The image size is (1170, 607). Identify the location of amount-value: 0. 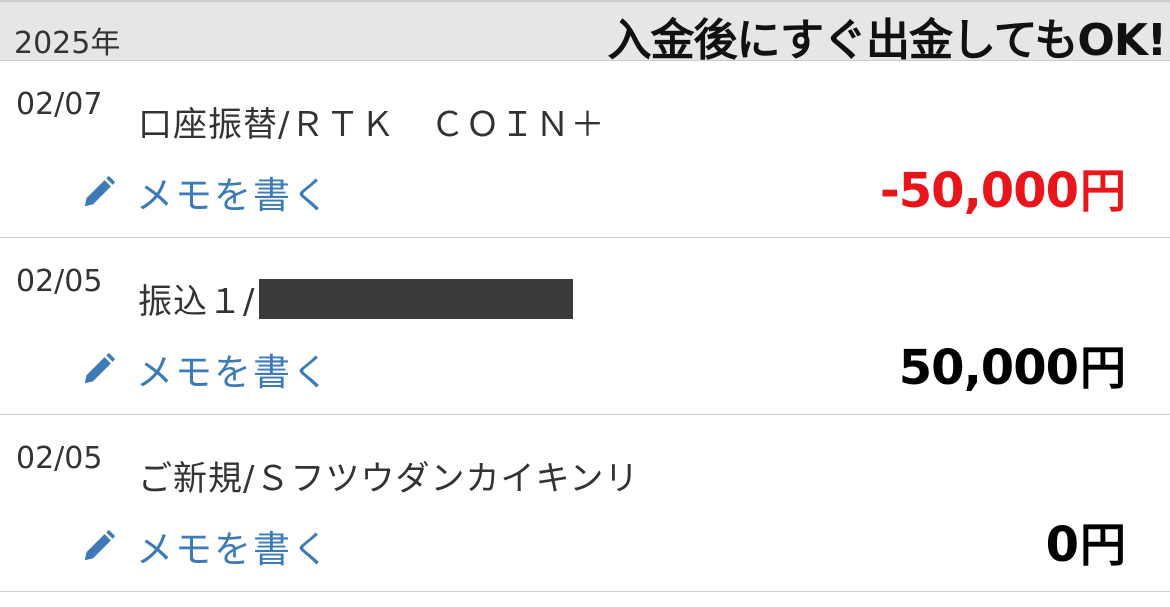
(1062, 545).